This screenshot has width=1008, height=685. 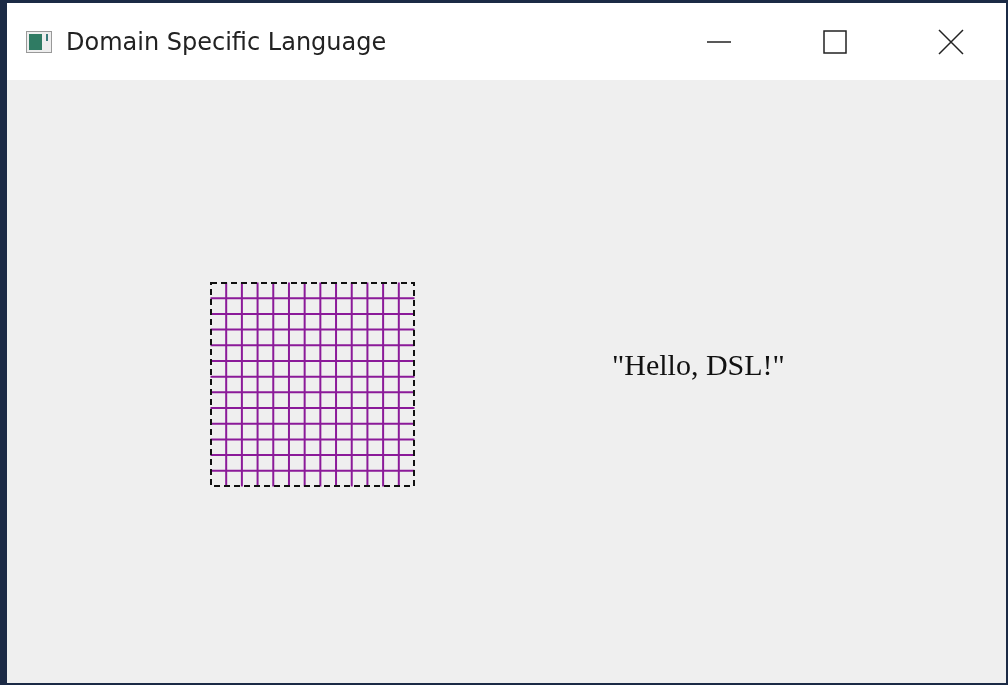 What do you see at coordinates (719, 41) in the screenshot?
I see `minimize-icon` at bounding box center [719, 41].